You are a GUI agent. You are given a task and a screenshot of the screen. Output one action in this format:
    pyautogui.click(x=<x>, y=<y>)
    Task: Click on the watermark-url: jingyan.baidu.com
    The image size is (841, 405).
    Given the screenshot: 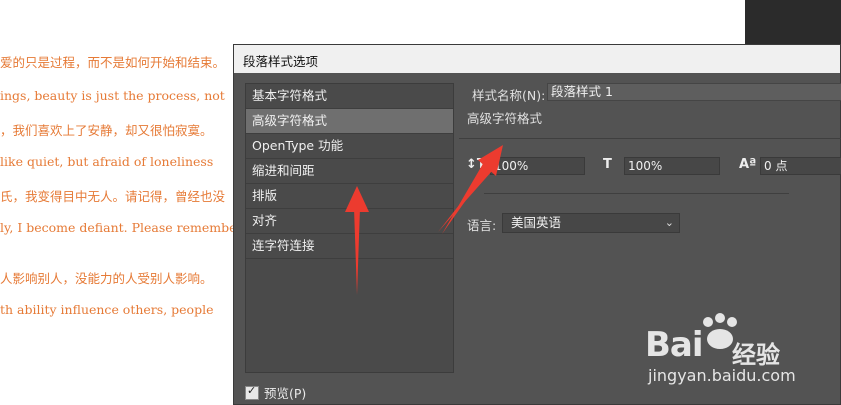 What is the action you would take?
    pyautogui.click(x=722, y=375)
    